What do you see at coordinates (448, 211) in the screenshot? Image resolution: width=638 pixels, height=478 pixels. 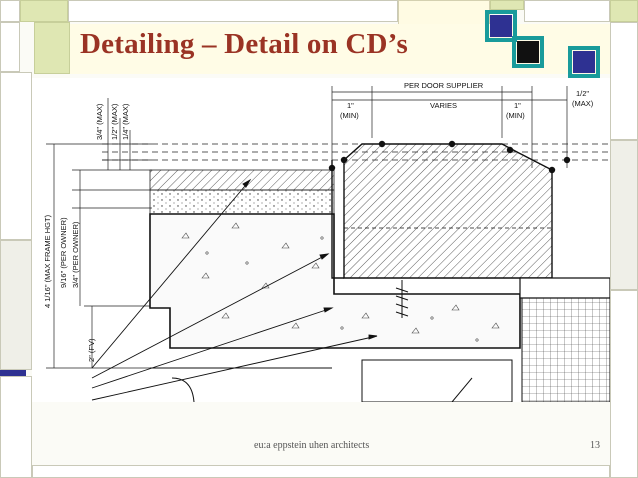 I see `threshold-block` at bounding box center [448, 211].